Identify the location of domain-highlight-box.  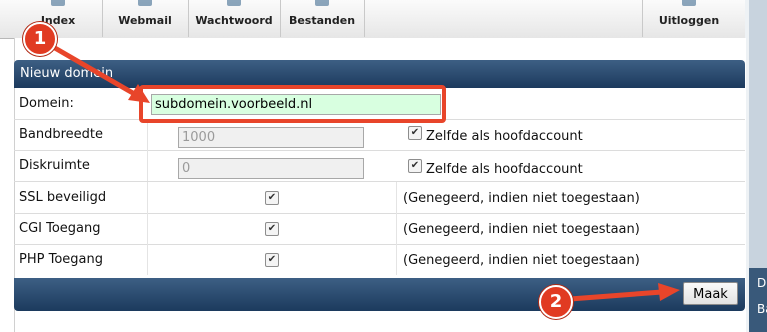
(292, 104).